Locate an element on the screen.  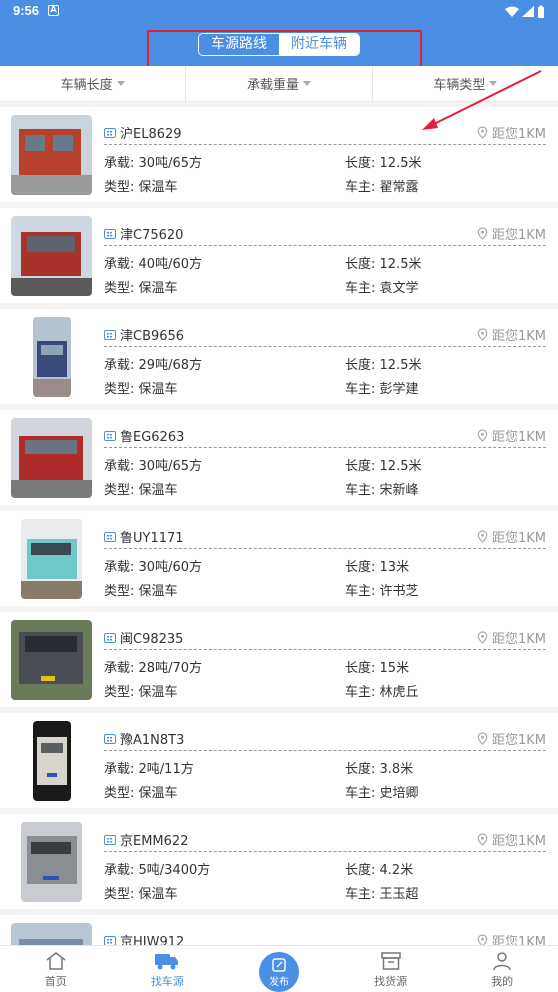
filter-vehicle-type: 车辆类型 is located at coordinates (465, 83).